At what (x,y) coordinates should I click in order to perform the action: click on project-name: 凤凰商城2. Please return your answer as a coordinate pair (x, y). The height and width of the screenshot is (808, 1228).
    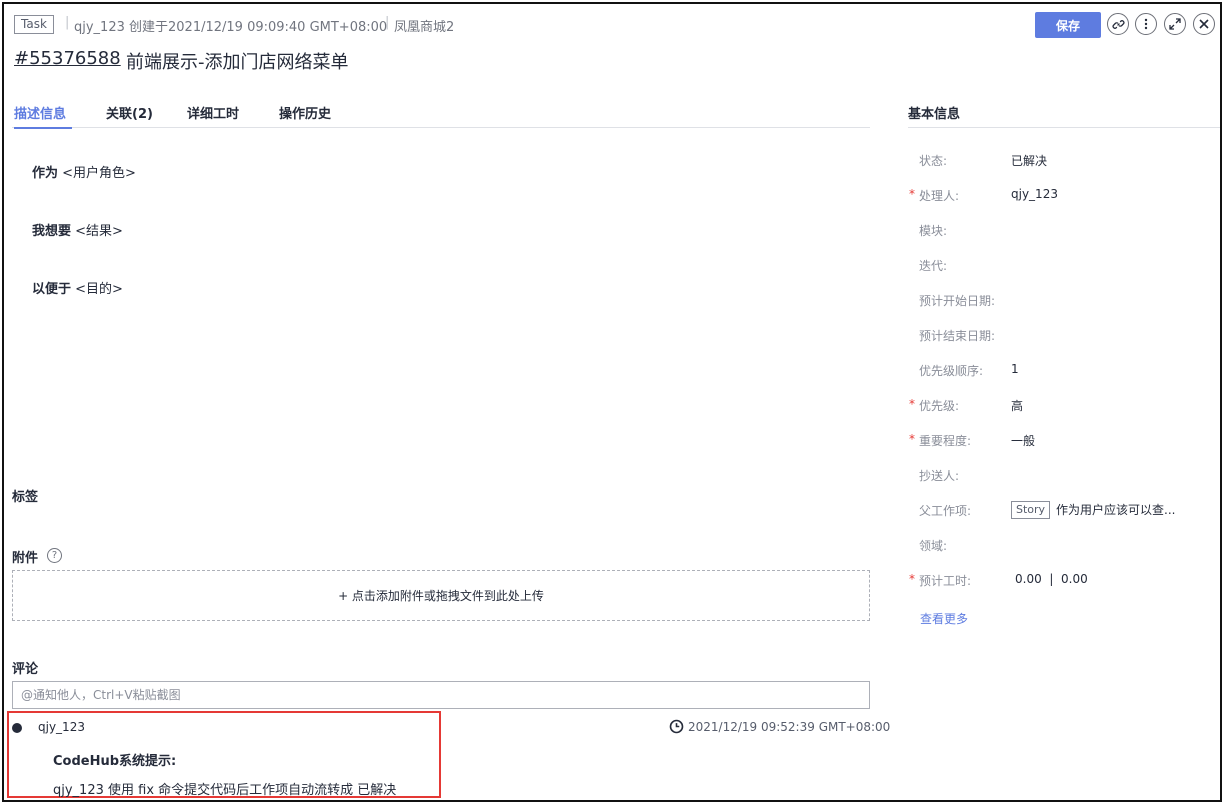
    Looking at the image, I should click on (424, 25).